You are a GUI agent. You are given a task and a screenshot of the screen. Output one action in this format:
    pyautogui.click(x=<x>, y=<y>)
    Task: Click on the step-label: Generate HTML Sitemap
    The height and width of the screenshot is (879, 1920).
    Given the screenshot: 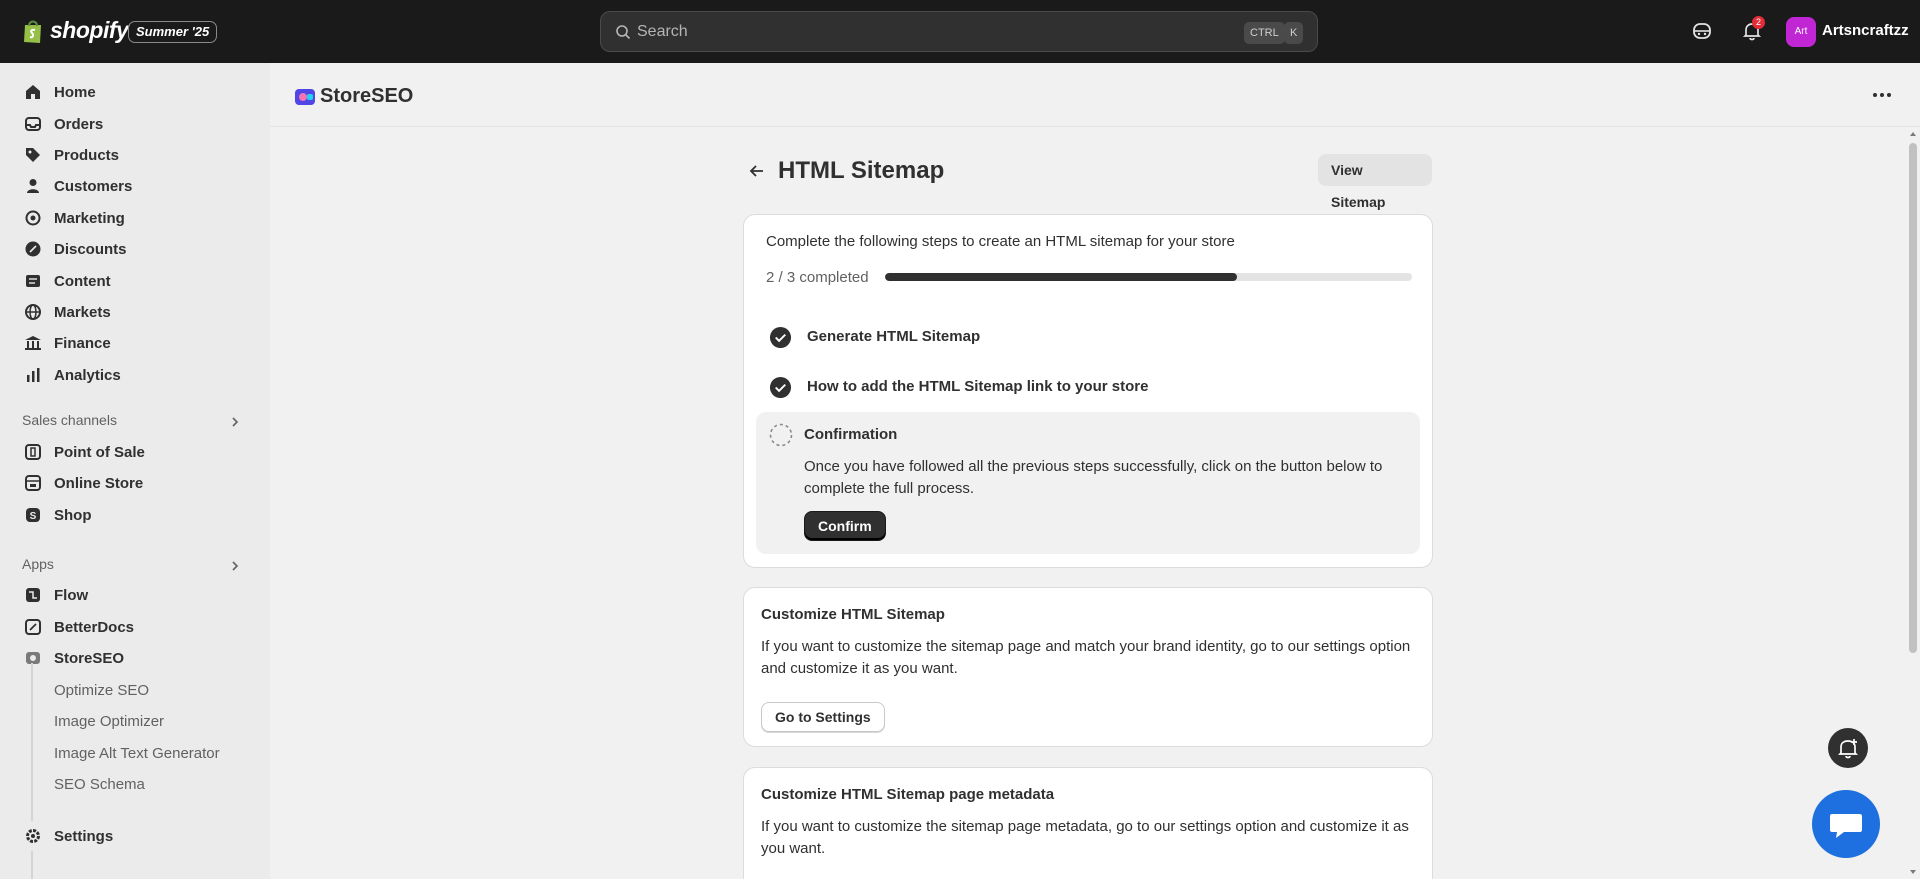 What is the action you would take?
    pyautogui.click(x=894, y=336)
    